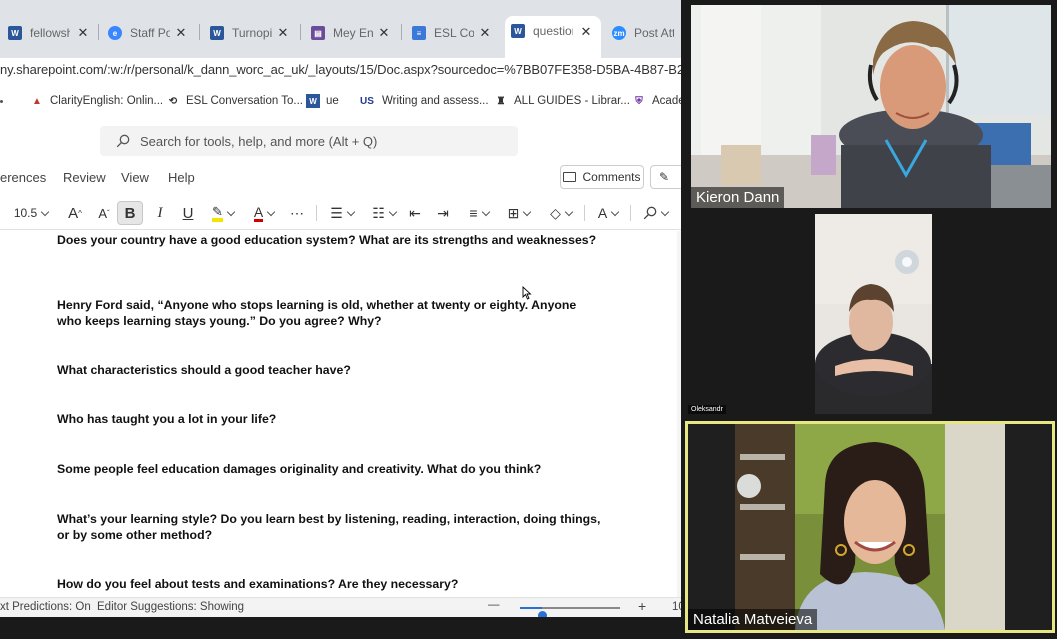 This screenshot has height=639, width=1057. I want to click on tab-staff-portal: e Staff Po ✕, so click(148, 33).